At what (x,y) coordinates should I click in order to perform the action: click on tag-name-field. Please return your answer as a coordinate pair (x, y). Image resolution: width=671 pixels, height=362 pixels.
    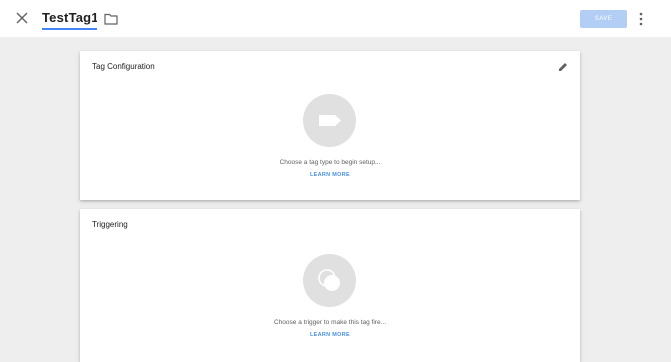
    Looking at the image, I should click on (69, 19).